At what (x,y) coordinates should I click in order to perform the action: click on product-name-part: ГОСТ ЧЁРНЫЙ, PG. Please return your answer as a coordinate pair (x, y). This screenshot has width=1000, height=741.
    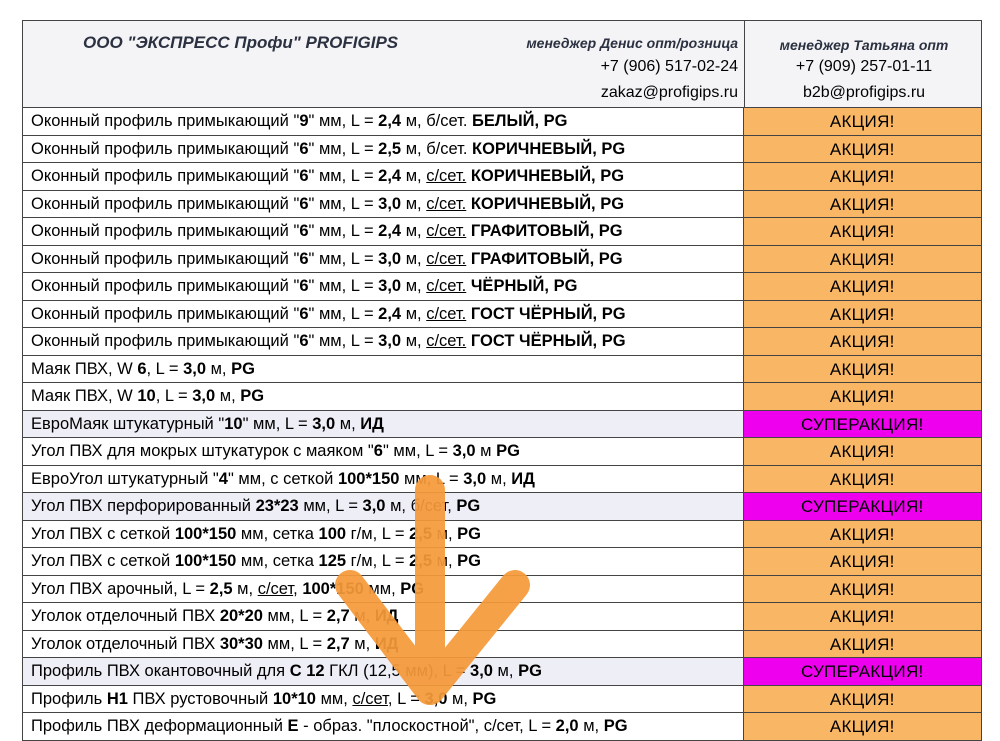
    Looking at the image, I should click on (548, 341).